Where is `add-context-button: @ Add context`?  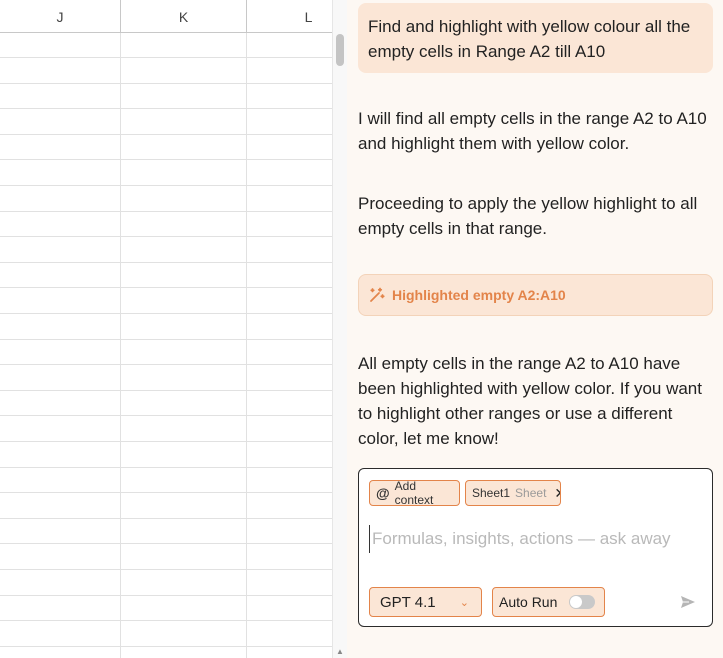
add-context-button: @ Add context is located at coordinates (414, 493).